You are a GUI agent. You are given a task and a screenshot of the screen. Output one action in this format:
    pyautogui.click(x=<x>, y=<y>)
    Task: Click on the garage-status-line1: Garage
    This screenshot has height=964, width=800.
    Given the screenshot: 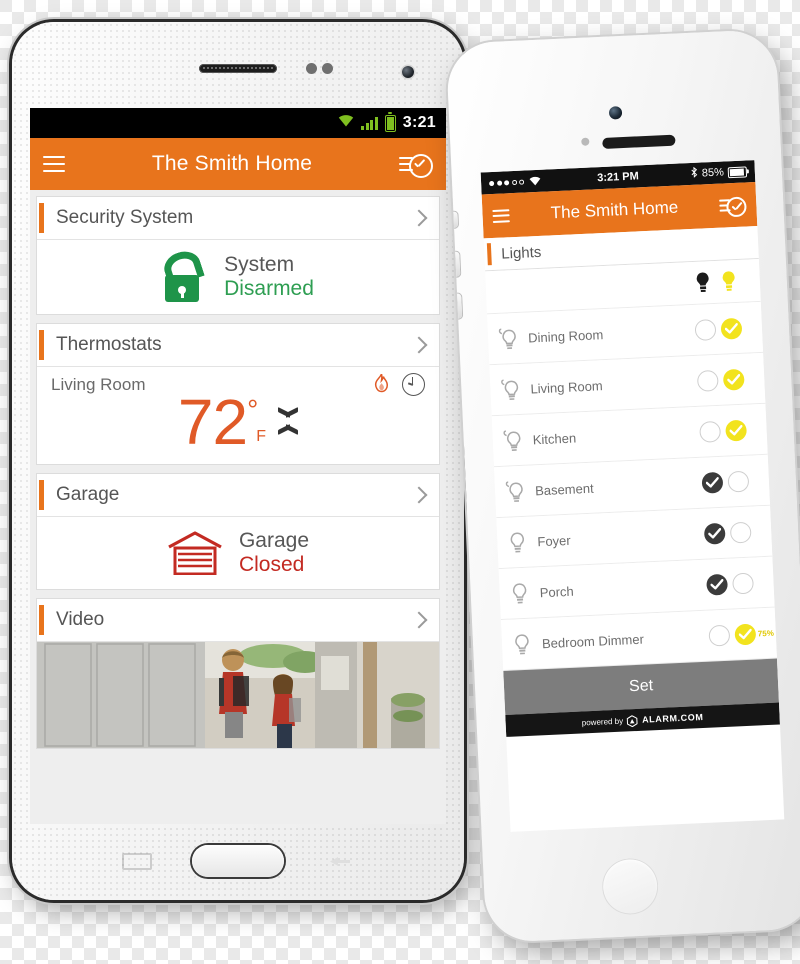 What is the action you would take?
    pyautogui.click(x=274, y=540)
    